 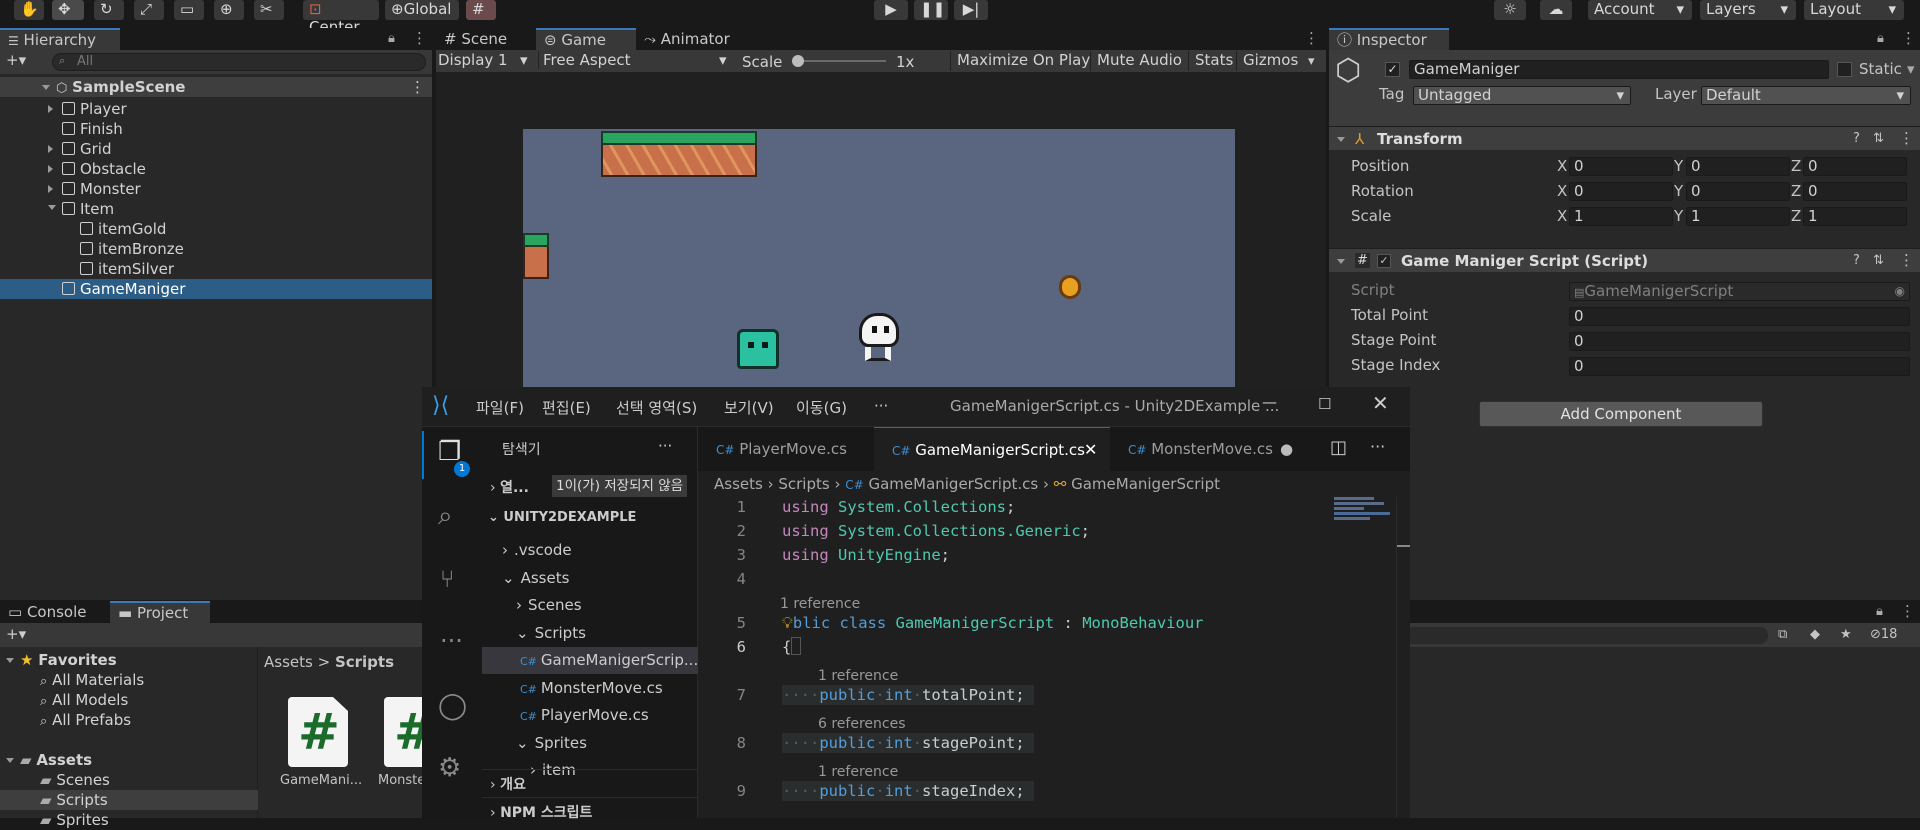 What do you see at coordinates (1392, 69) in the screenshot?
I see `active-checkbox: ✓` at bounding box center [1392, 69].